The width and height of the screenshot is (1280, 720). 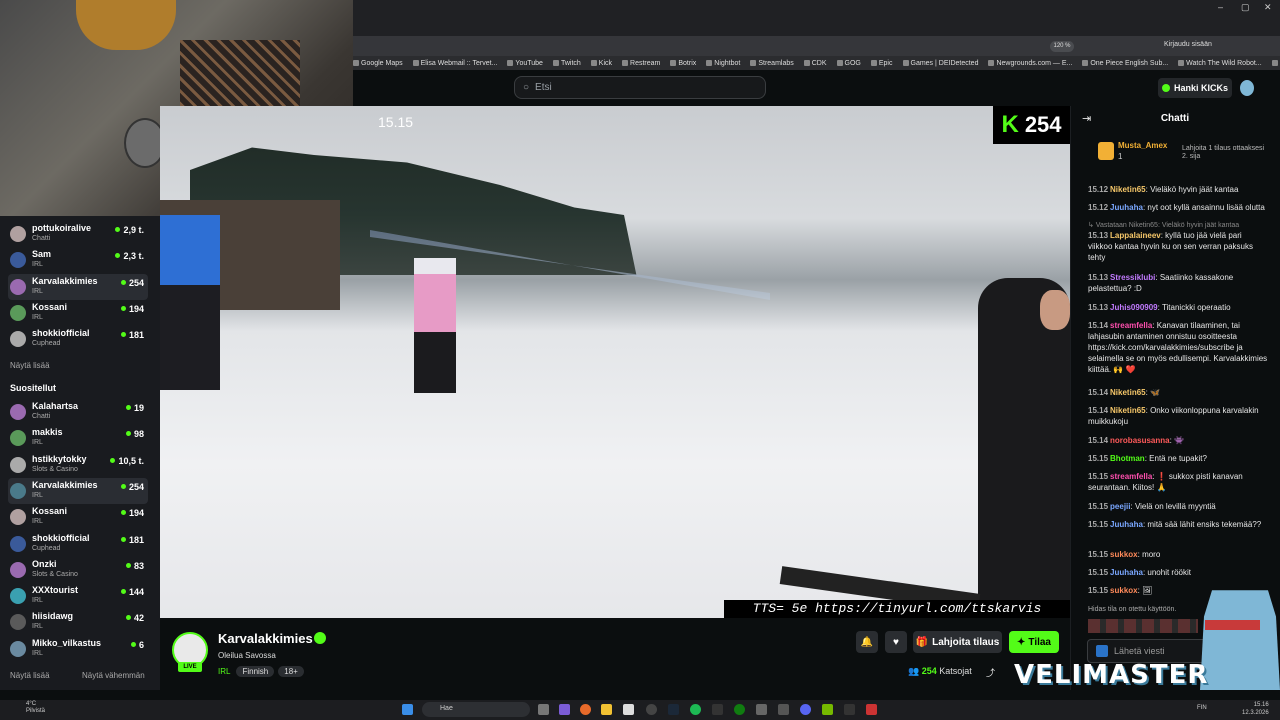 I want to click on bookmark-item: Google Maps, so click(x=378, y=63).